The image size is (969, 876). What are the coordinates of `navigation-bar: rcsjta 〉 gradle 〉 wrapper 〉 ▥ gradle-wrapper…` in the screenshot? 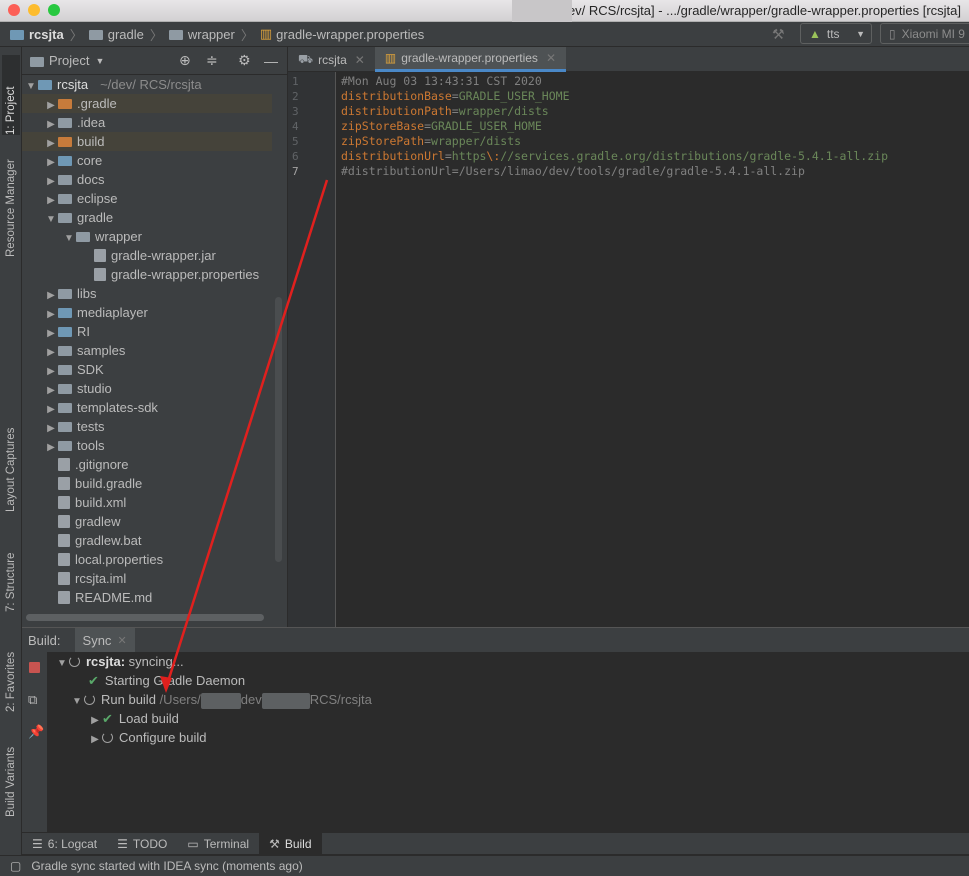 It's located at (484, 34).